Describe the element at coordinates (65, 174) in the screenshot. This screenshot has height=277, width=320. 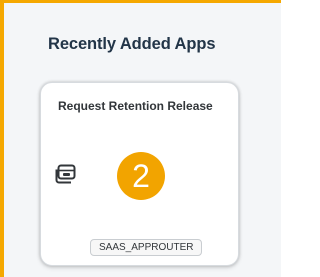
I see `app-window-icon` at that location.